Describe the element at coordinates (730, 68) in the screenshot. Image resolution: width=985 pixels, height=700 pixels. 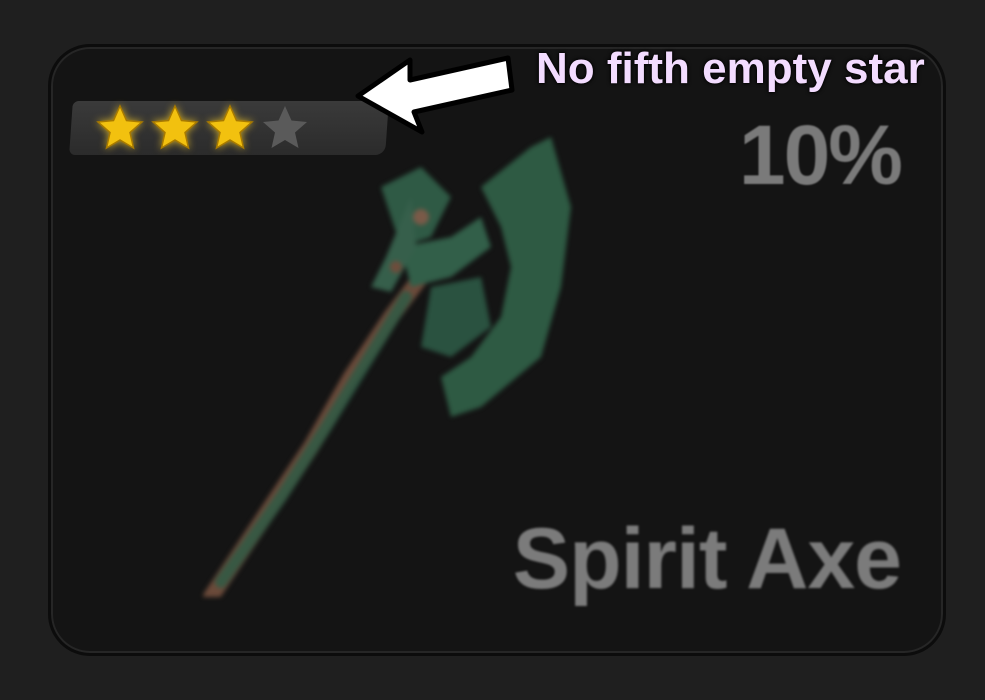
I see `annotation-label: No fifth empty star` at that location.